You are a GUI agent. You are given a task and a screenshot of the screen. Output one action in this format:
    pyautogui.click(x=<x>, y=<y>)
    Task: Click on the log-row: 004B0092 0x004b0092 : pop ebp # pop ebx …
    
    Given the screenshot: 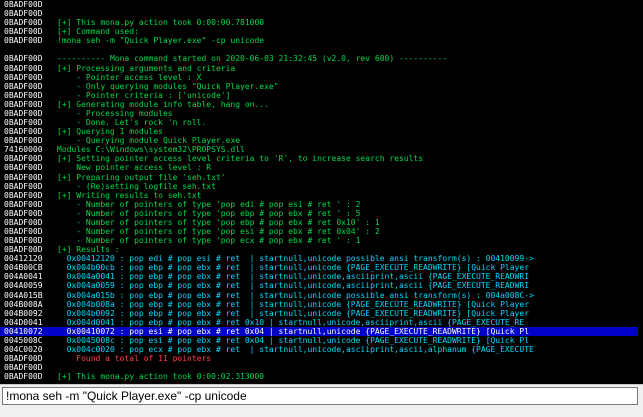 What is the action you would take?
    pyautogui.click(x=321, y=313)
    